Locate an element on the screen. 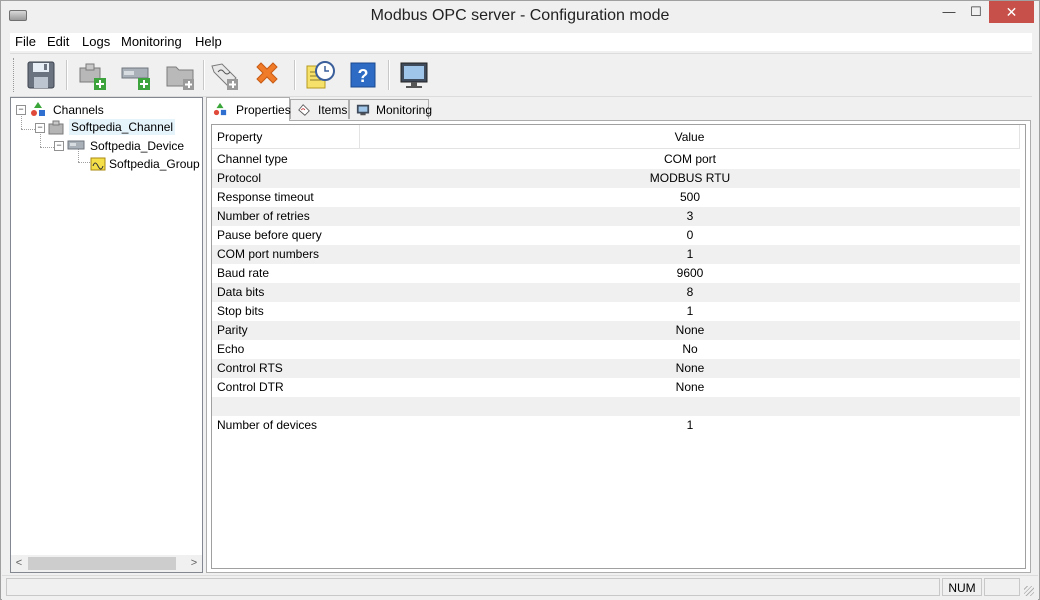 Image resolution: width=1040 pixels, height=600 pixels. monitor-icon is located at coordinates (414, 75).